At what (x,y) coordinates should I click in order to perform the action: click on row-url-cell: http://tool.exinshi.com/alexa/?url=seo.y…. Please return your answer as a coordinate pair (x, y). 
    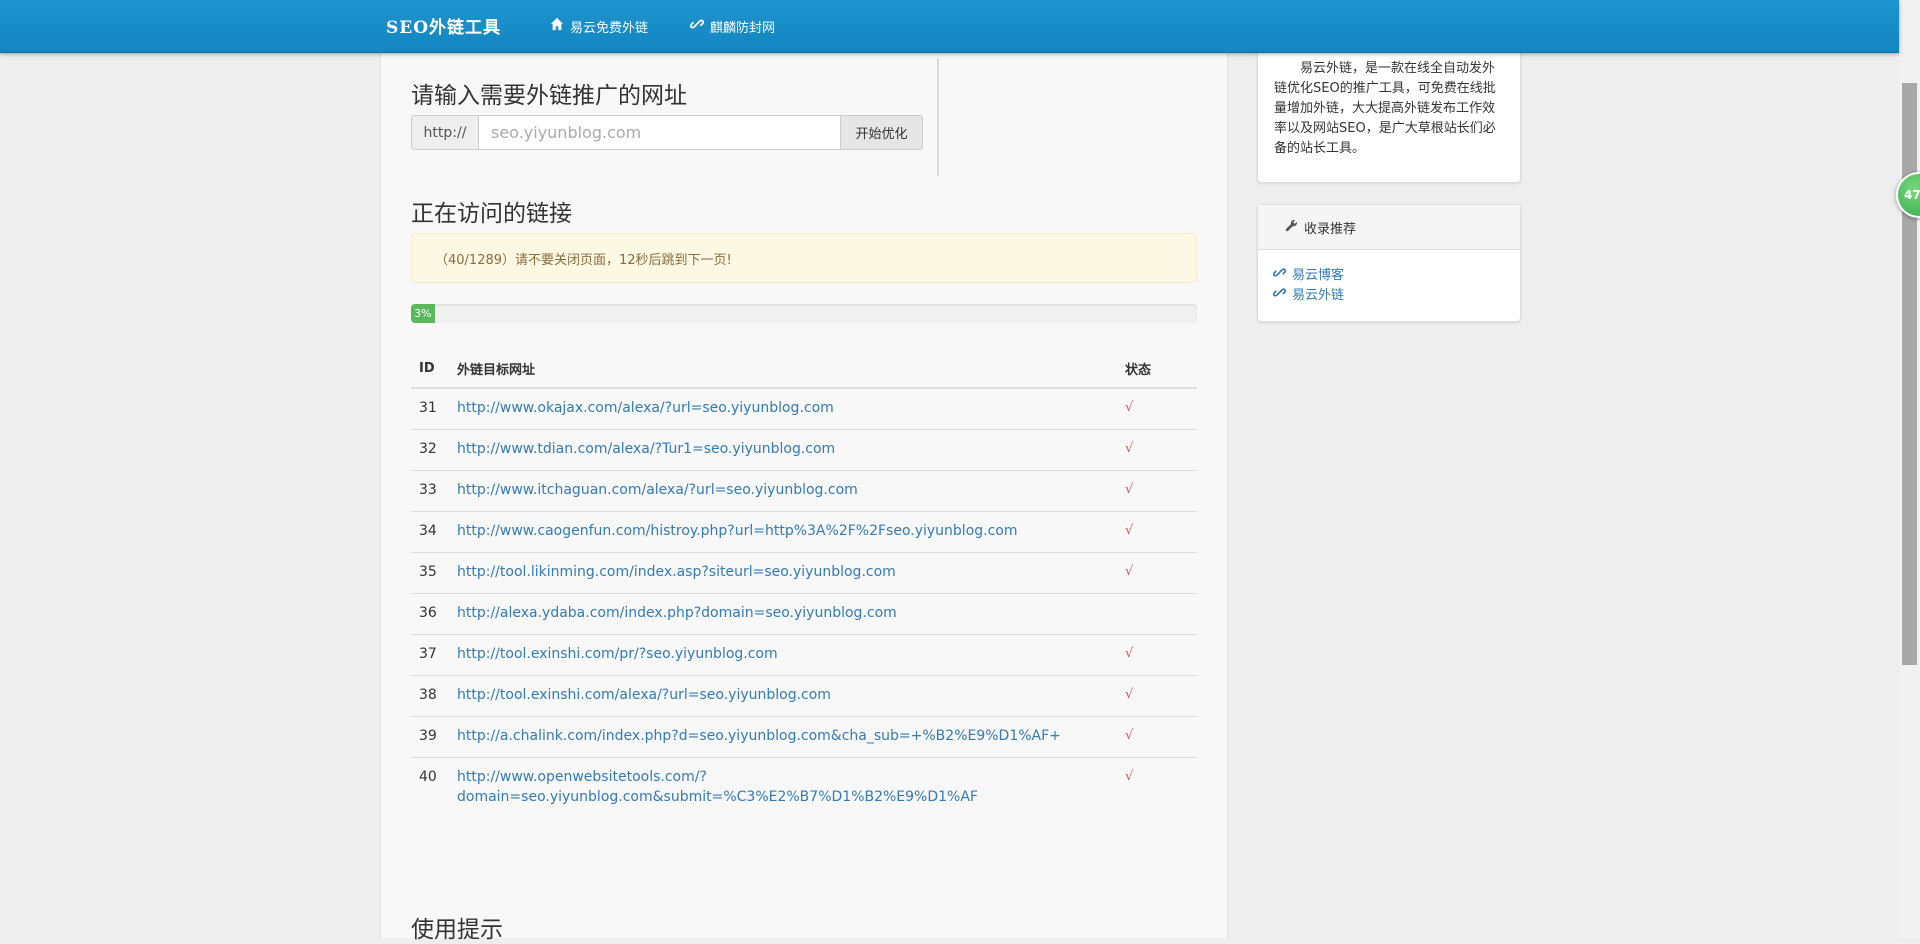
    Looking at the image, I should click on (783, 696).